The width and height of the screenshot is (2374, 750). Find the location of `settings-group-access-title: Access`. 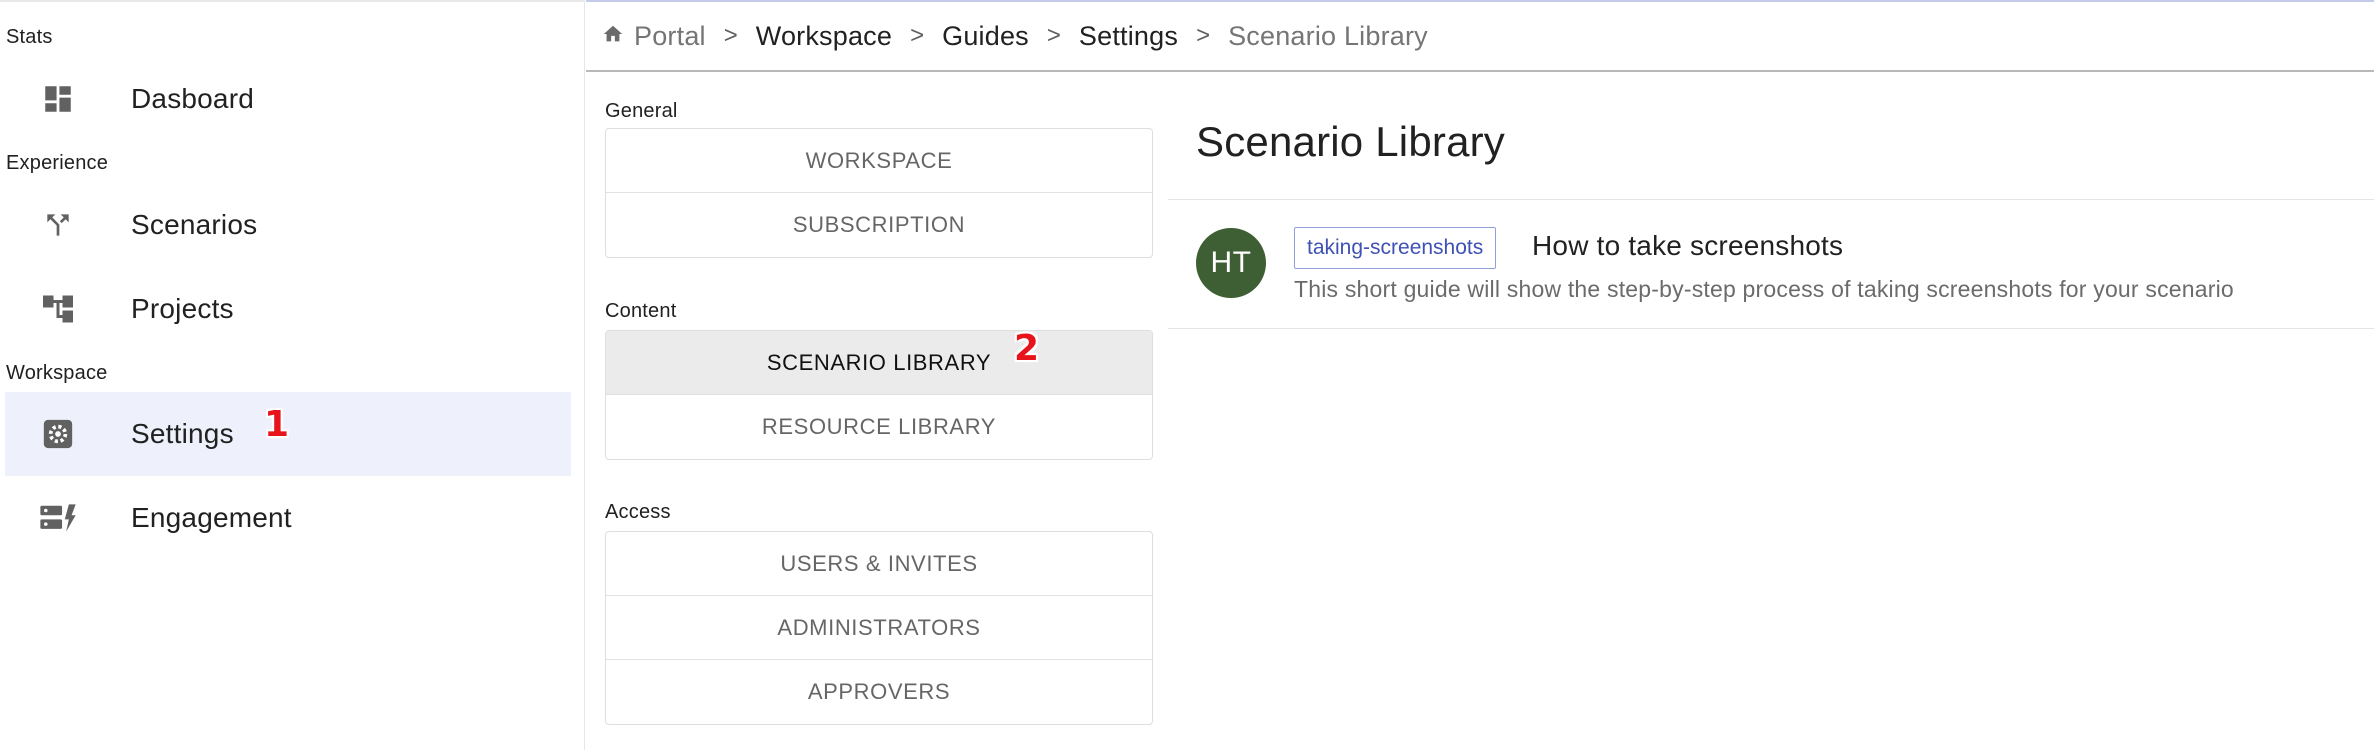

settings-group-access-title: Access is located at coordinates (638, 512).